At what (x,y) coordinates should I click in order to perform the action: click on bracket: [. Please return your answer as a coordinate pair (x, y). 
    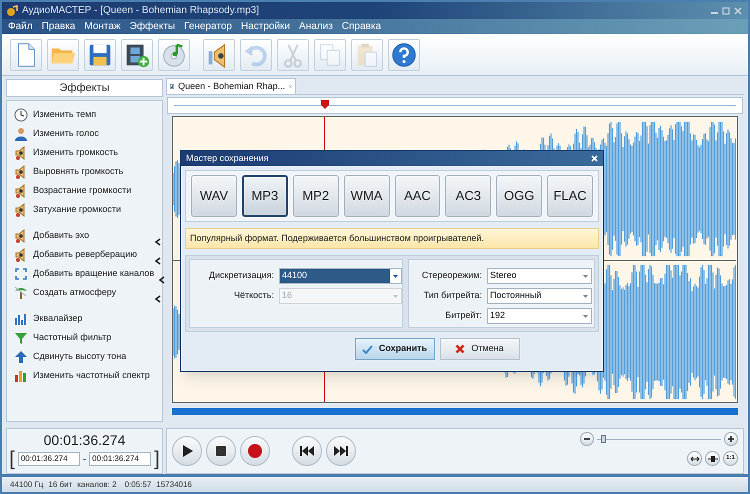
    Looking at the image, I should click on (12, 459).